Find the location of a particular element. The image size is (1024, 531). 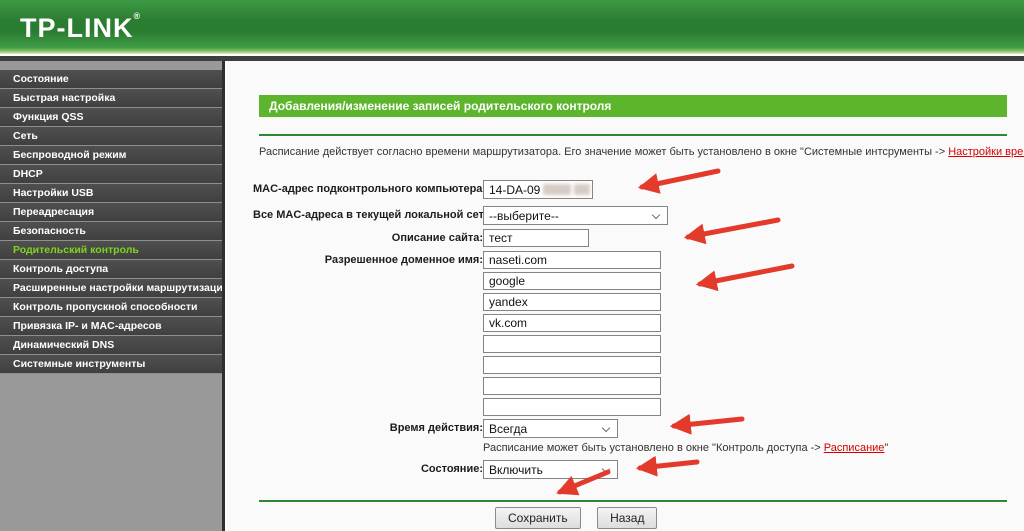

back-button: Назад is located at coordinates (627, 518).